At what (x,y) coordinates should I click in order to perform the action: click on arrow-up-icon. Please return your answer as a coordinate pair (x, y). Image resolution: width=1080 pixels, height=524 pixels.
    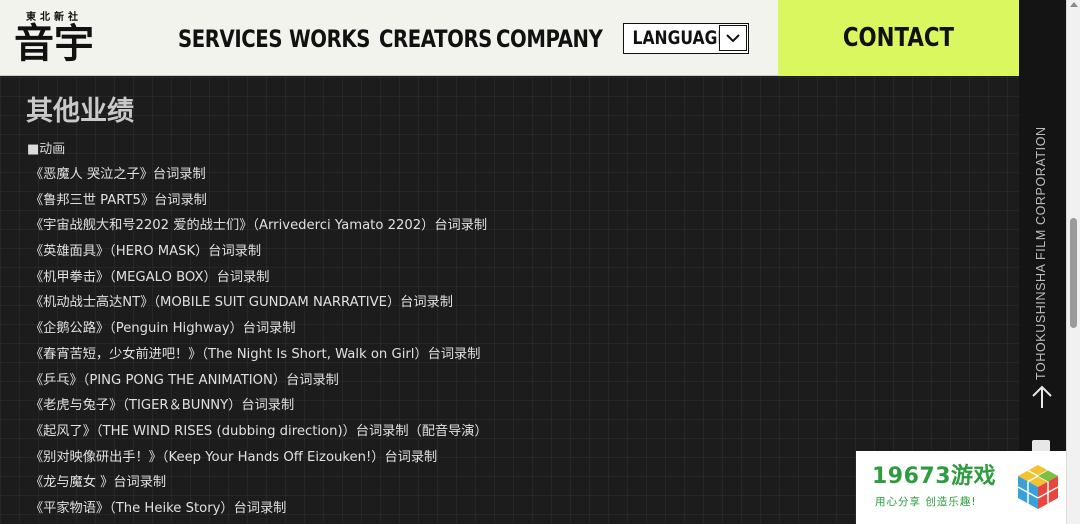
    Looking at the image, I should click on (1042, 399).